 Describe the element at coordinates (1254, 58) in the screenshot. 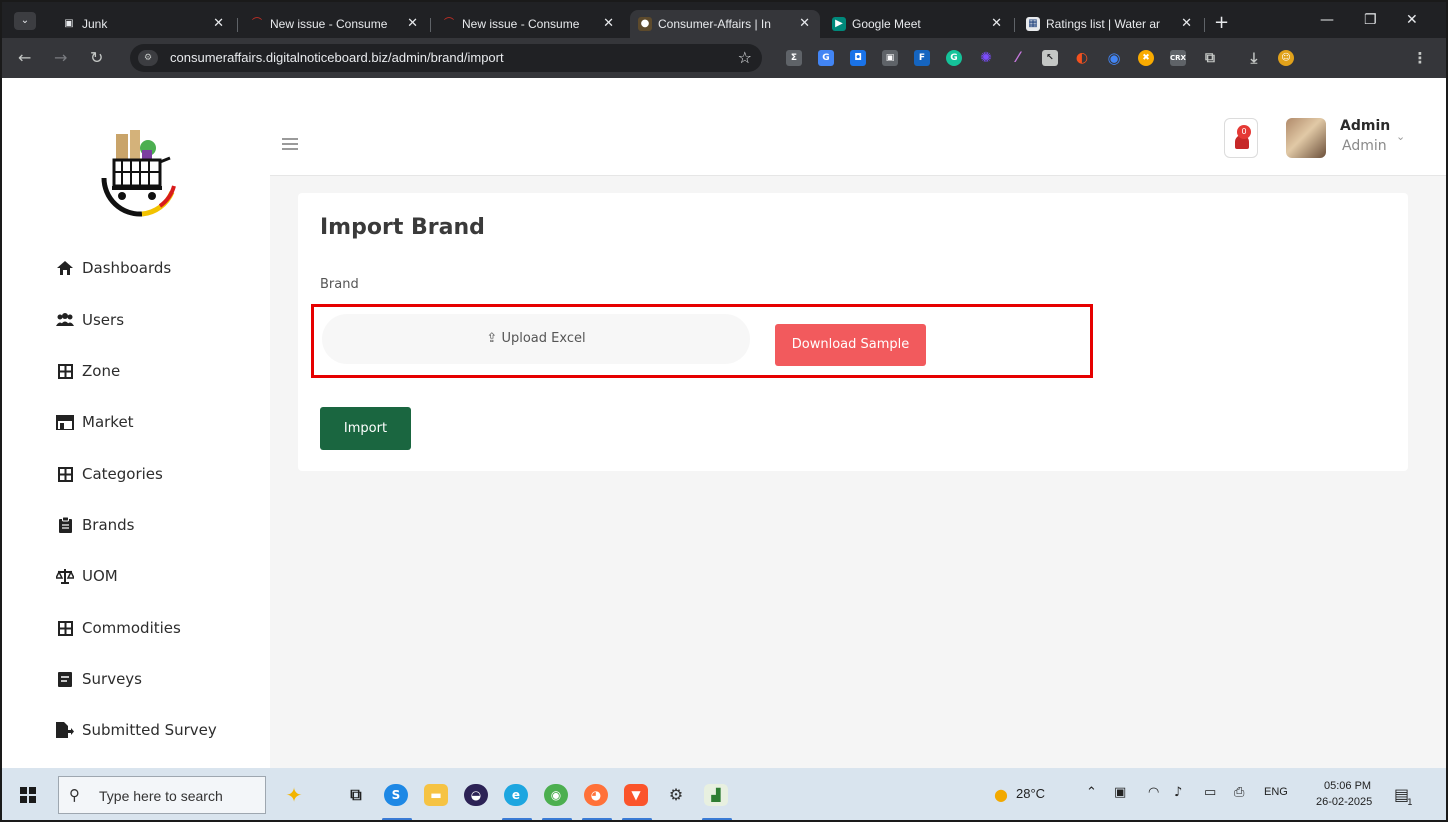

I see `download-icon: ⤓` at that location.